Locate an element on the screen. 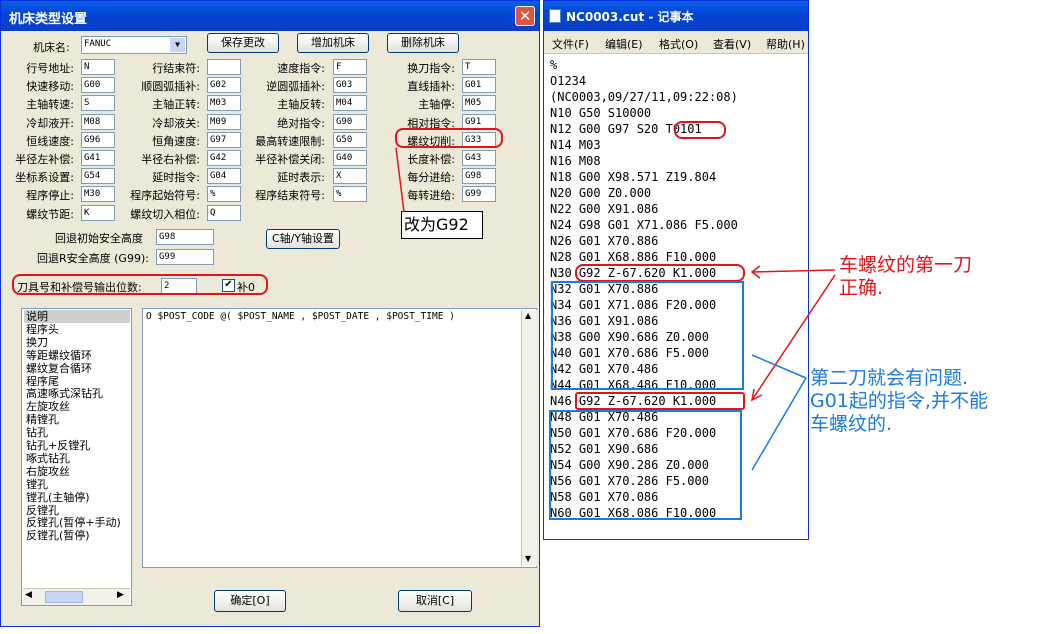 The width and height of the screenshot is (1054, 634). cancel-button: 取消[C] is located at coordinates (435, 601).